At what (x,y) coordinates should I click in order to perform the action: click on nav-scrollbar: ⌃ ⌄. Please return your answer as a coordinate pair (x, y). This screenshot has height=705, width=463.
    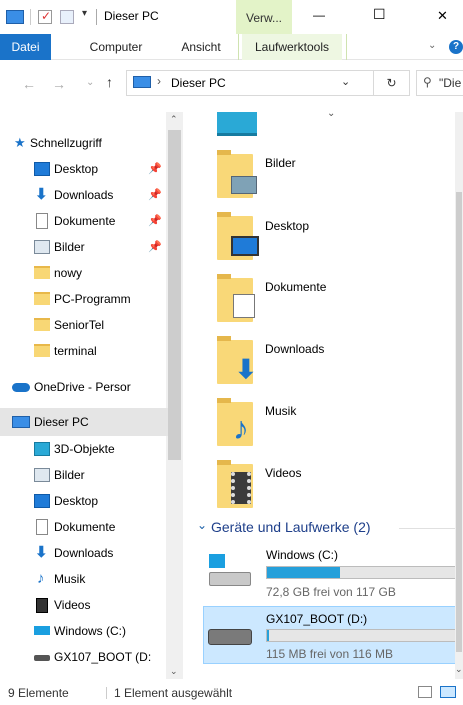
    Looking at the image, I should click on (174, 395).